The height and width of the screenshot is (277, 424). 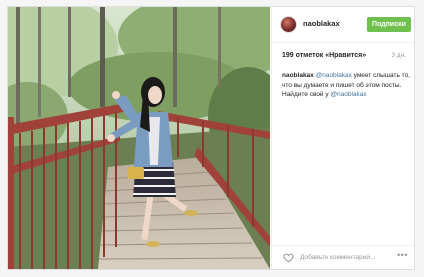 I want to click on author-username: naoblakax, so click(x=321, y=23).